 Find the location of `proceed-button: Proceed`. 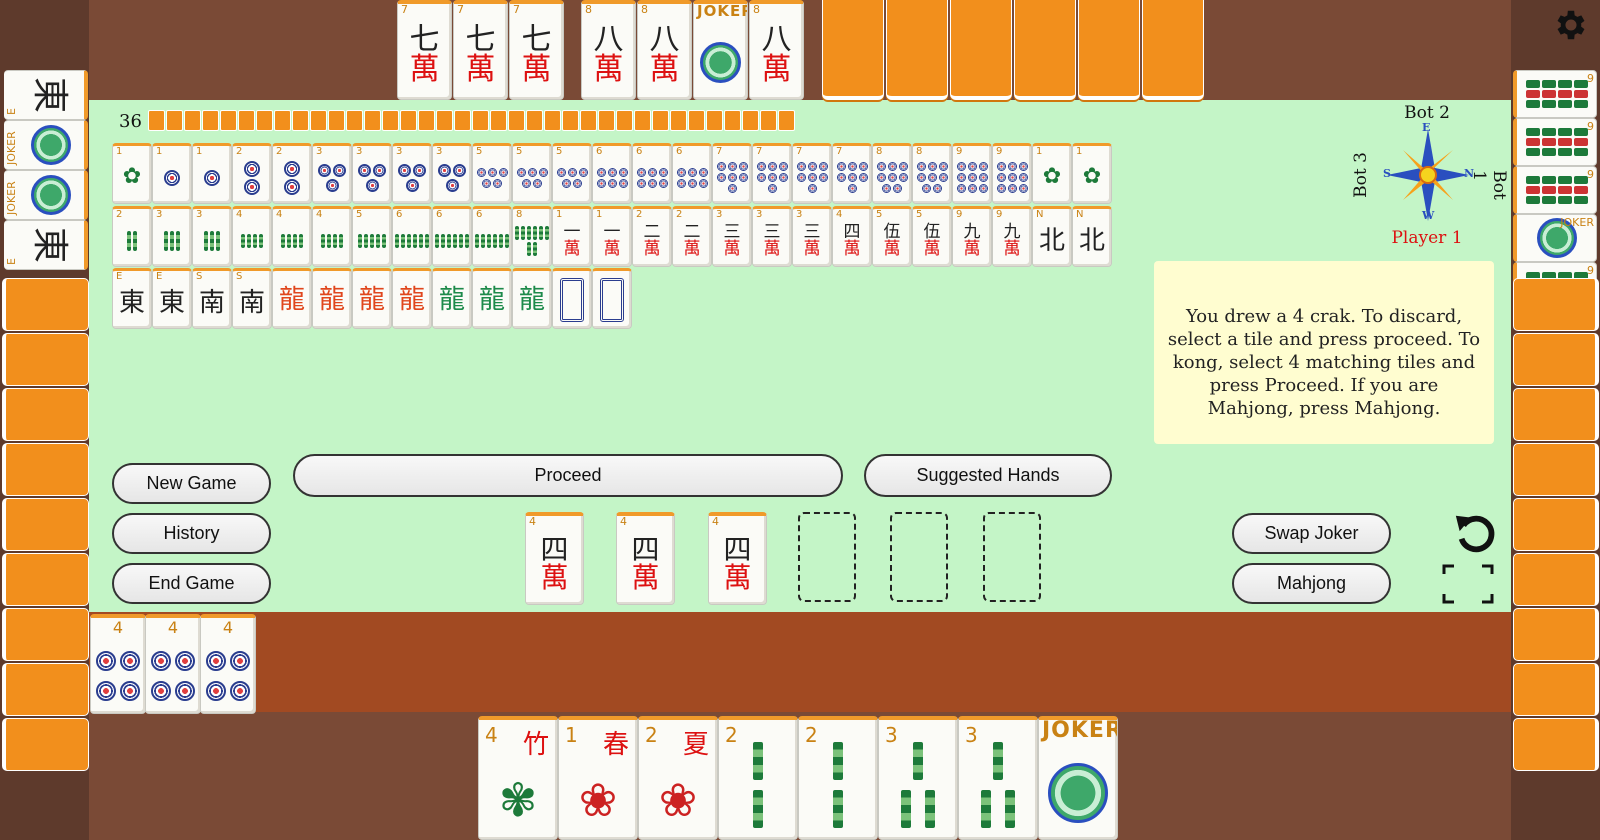

proceed-button: Proceed is located at coordinates (568, 475).